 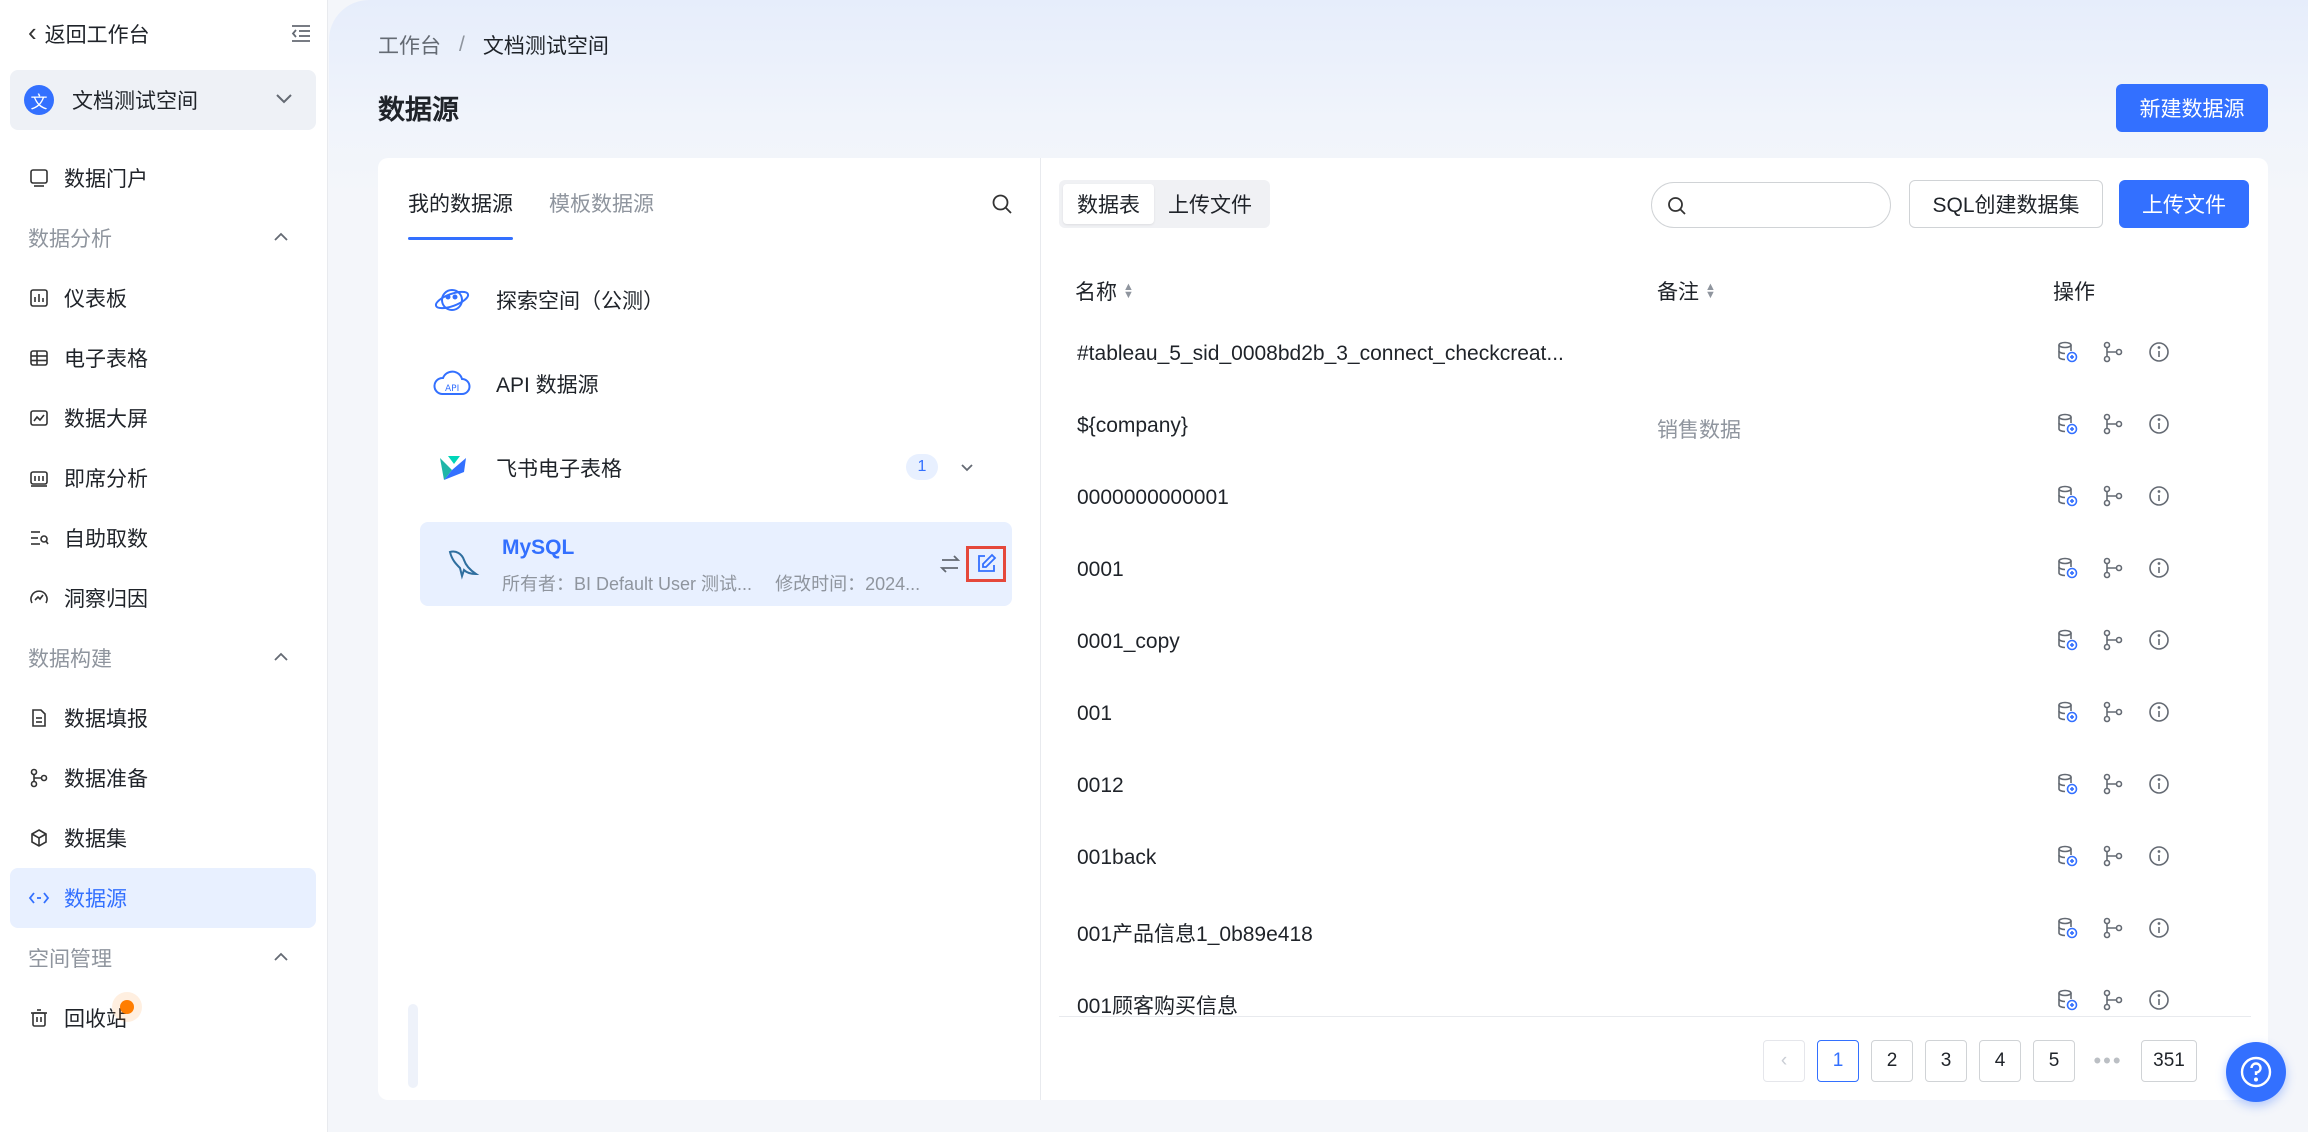 I want to click on table-row: 0001, so click(x=1655, y=572).